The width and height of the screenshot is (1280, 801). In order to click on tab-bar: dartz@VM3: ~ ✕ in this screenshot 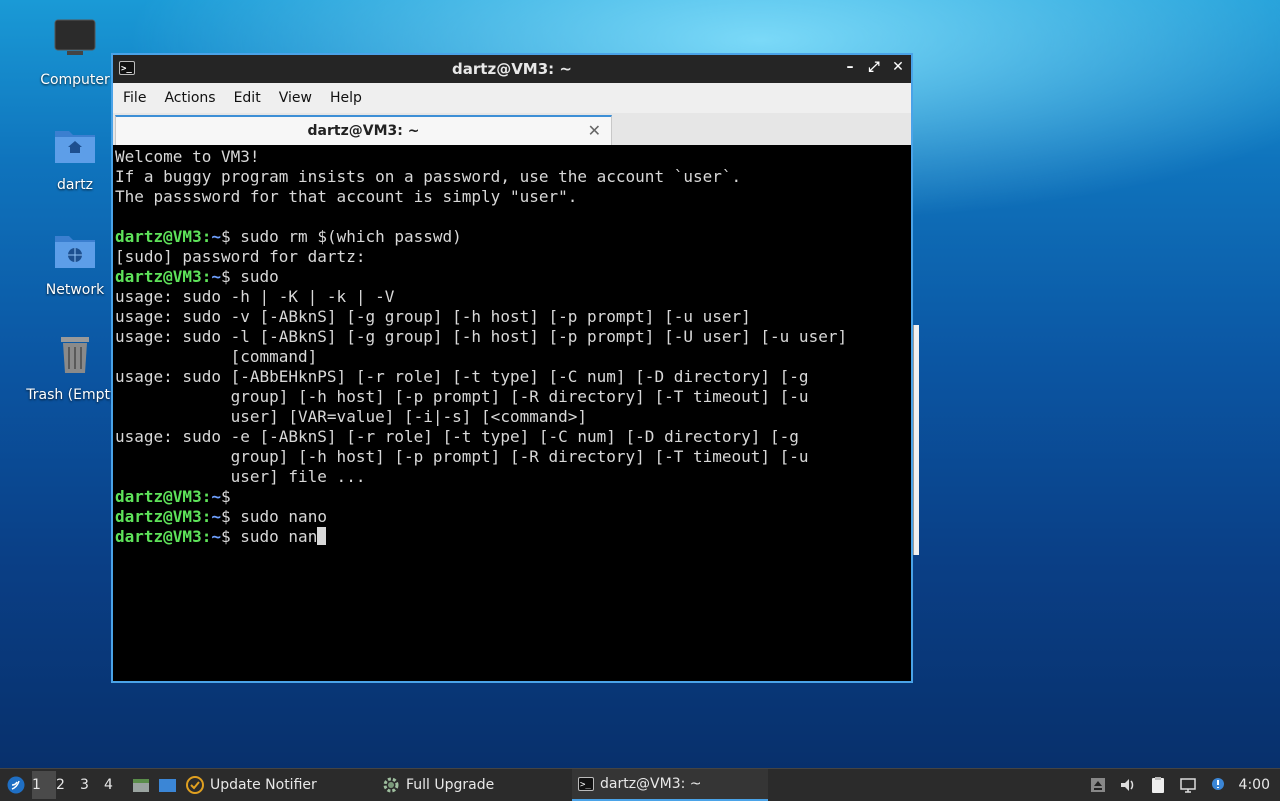, I will do `click(512, 129)`.